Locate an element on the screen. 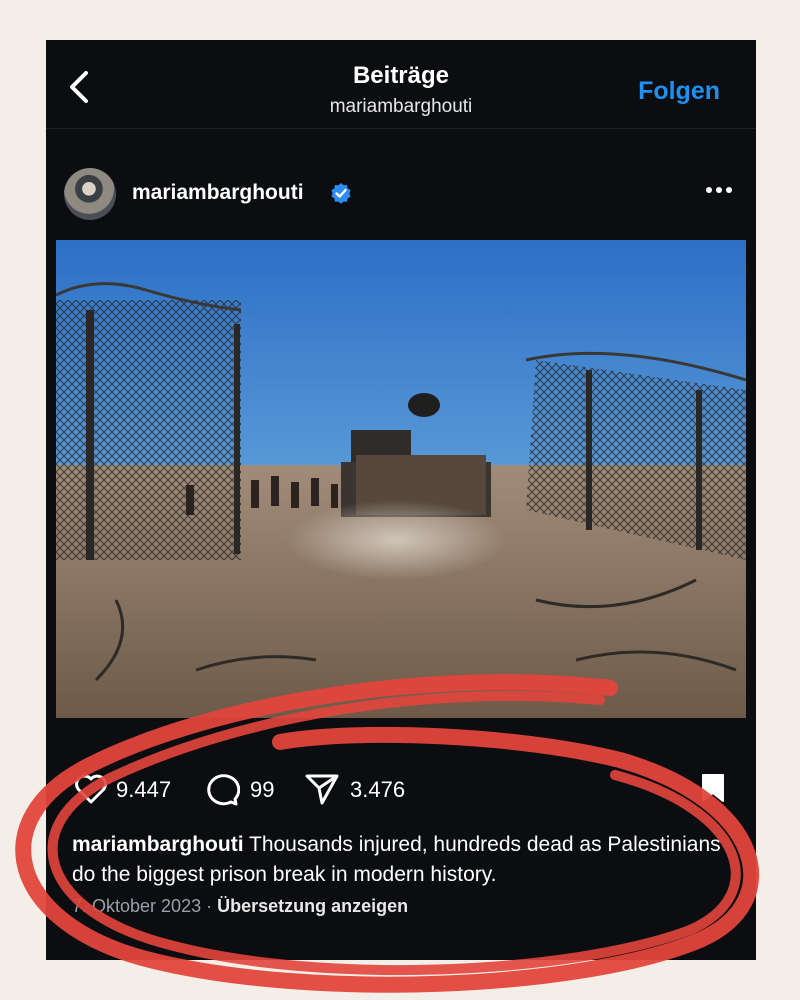 The image size is (800, 1000). post-actions: 9.447 99 3.476 is located at coordinates (401, 791).